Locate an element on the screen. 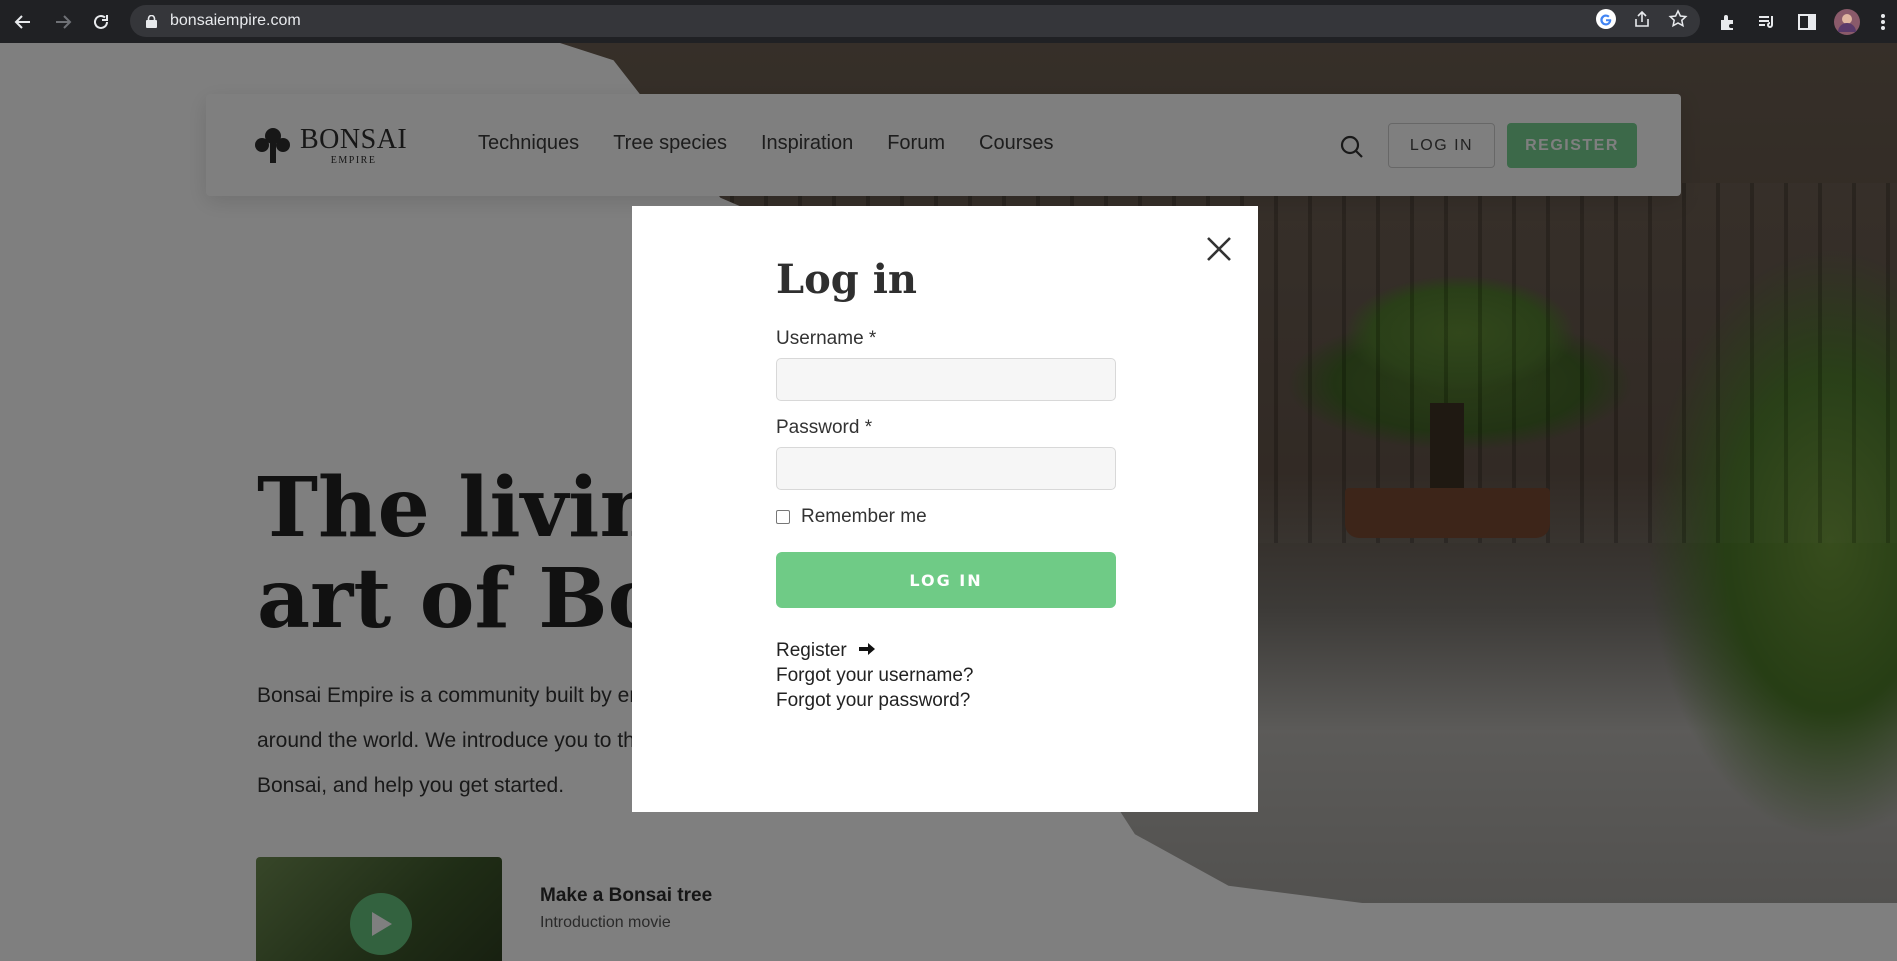 The height and width of the screenshot is (961, 1897). password-input is located at coordinates (946, 468).